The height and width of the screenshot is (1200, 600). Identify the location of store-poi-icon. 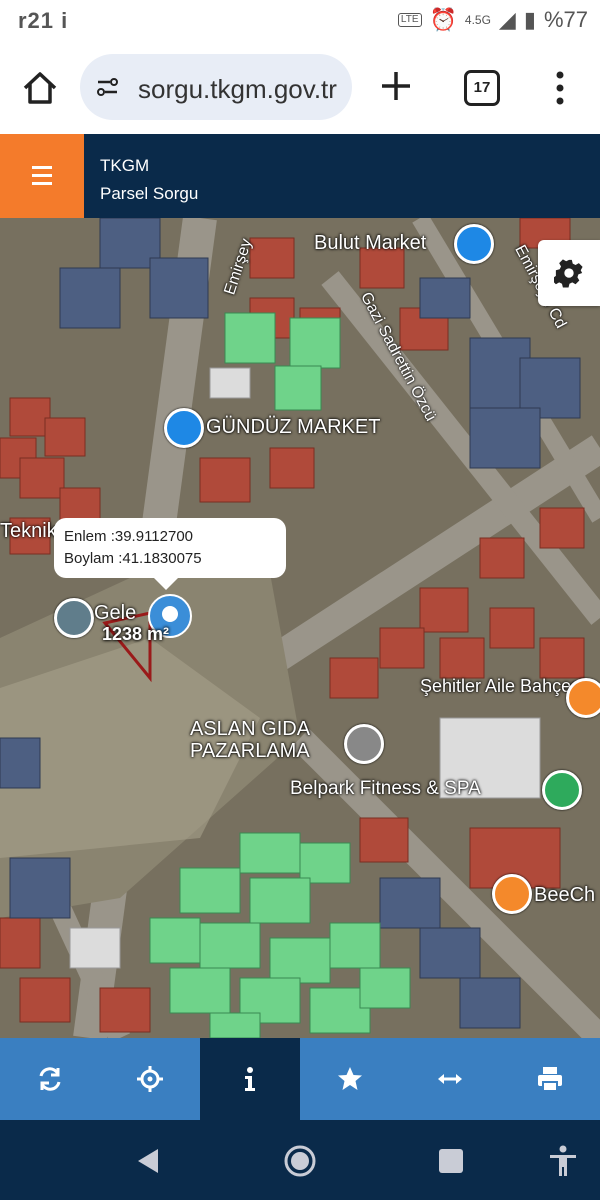
(364, 744).